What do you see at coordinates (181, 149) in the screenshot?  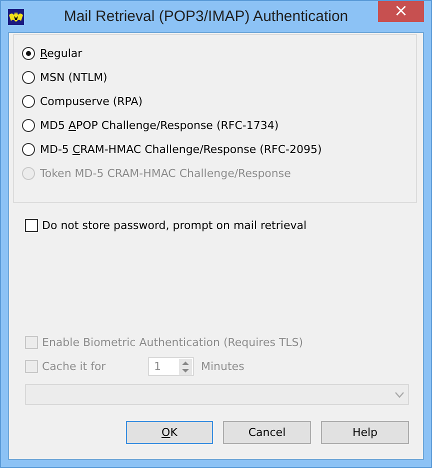 I see `radio-label: MD-5 CRAM-HMAC Challenge/Response (RFC-2095)` at bounding box center [181, 149].